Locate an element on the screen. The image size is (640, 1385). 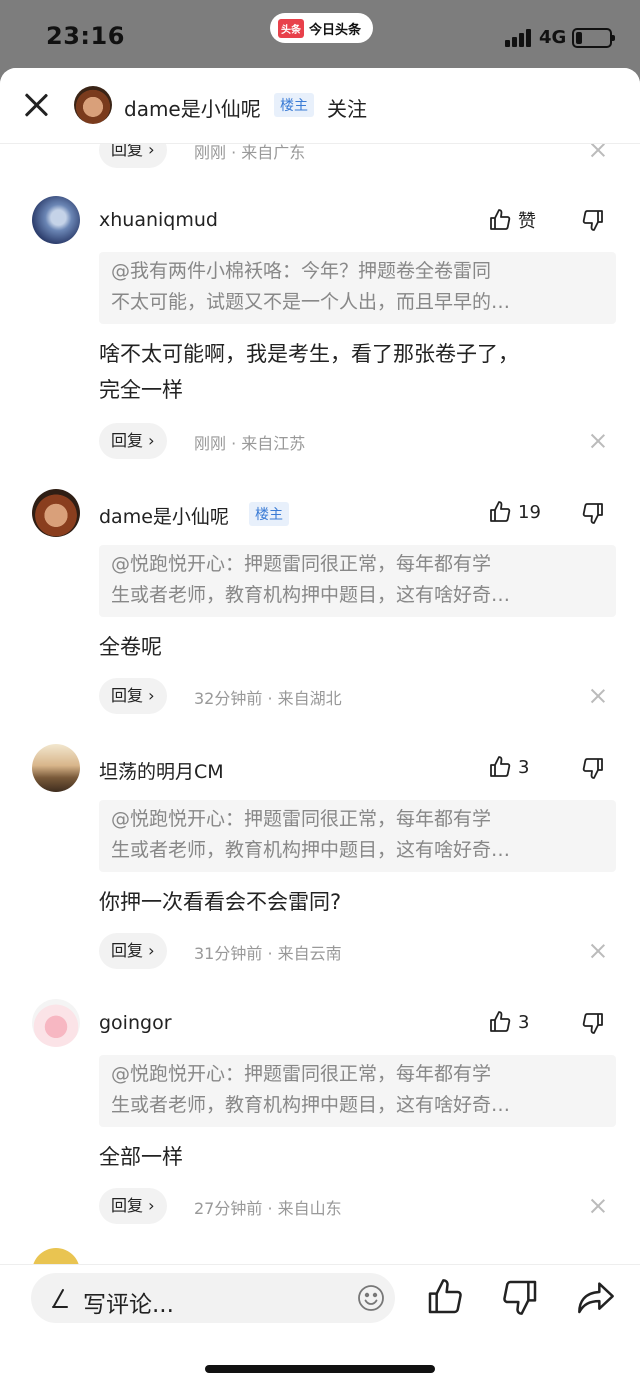
comment-meta: 刚刚 · 来自江苏 is located at coordinates (250, 443).